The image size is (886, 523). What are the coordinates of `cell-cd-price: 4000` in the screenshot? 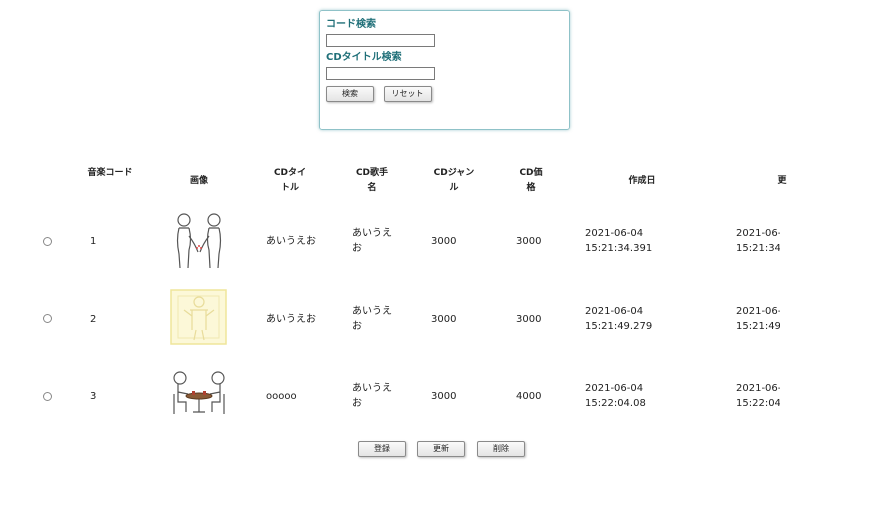 It's located at (529, 396).